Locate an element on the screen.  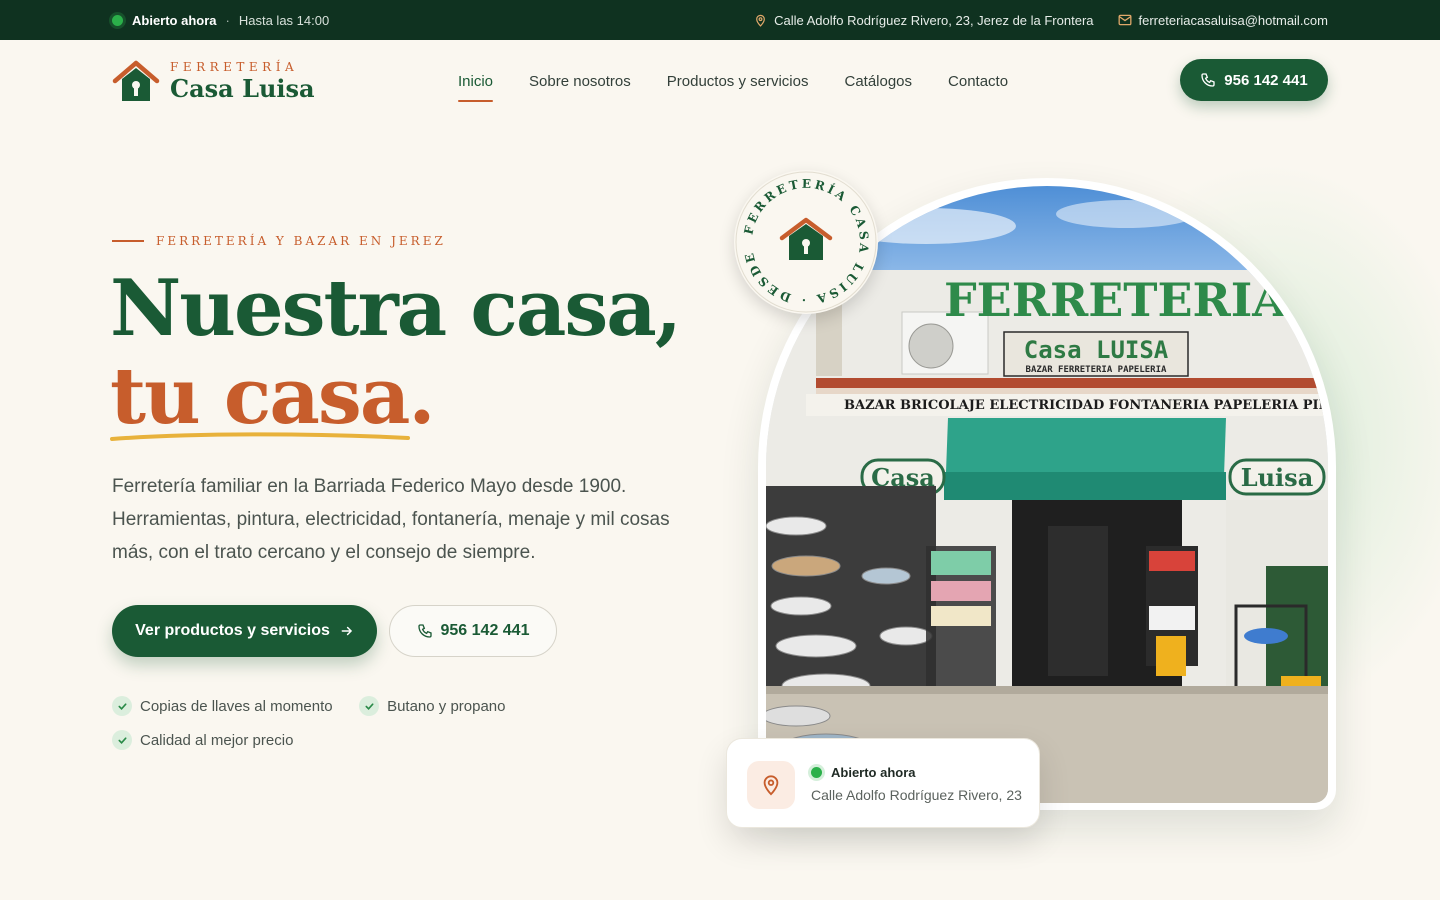
nav-catalogos: Catálogos is located at coordinates (878, 81).